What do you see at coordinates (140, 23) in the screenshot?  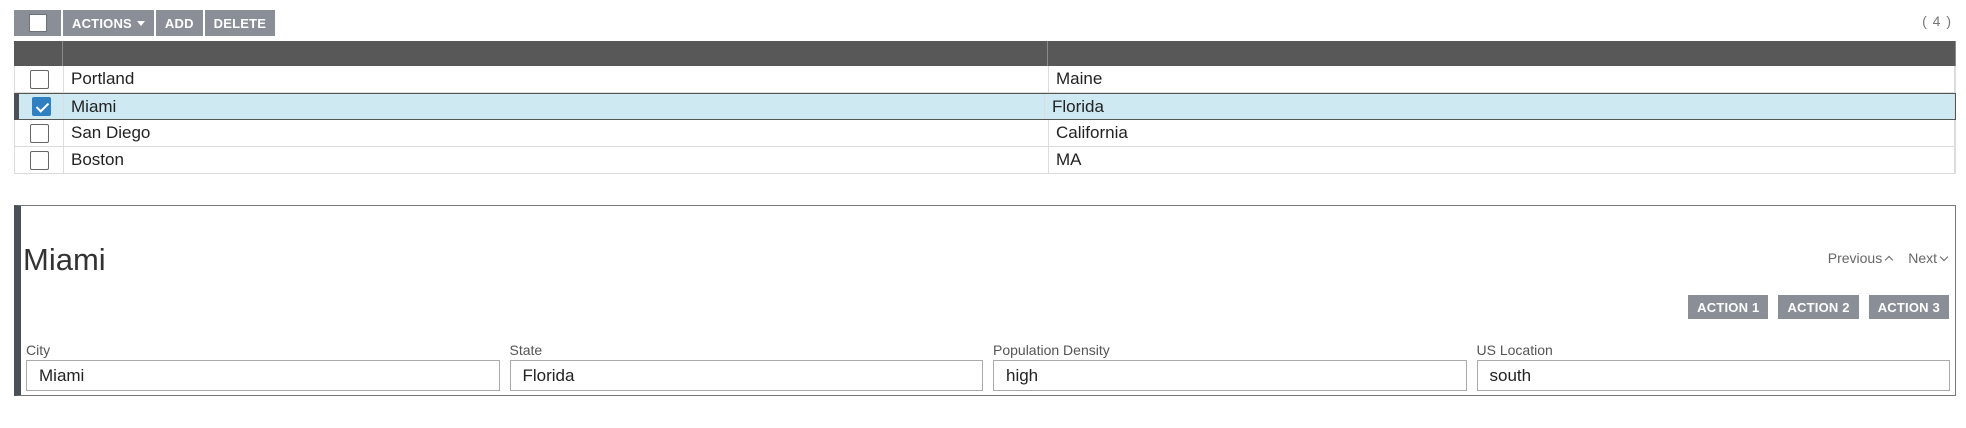 I see `caret-down-icon` at bounding box center [140, 23].